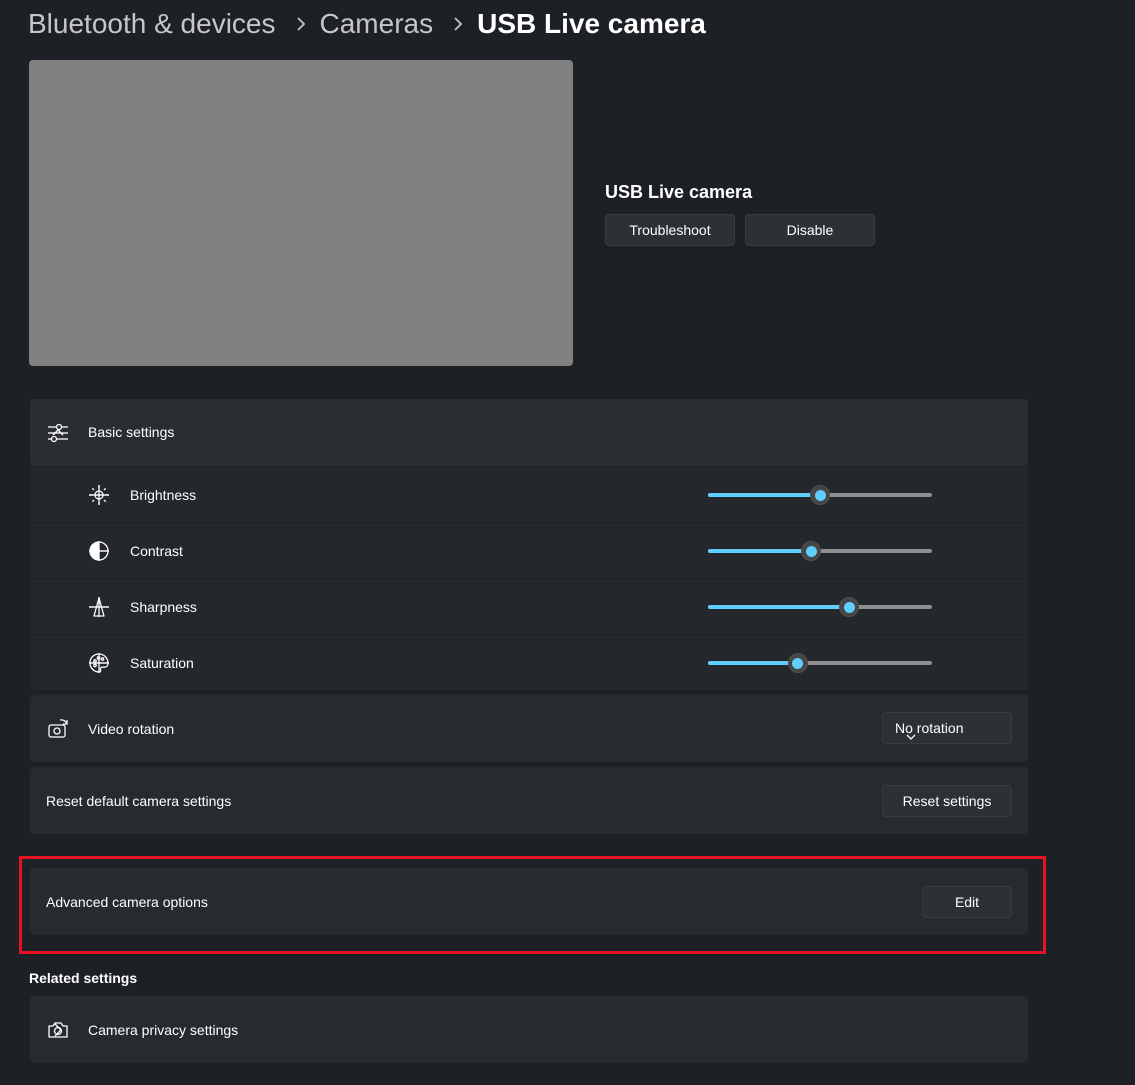  I want to click on sharpness-label: Sharpness, so click(163, 607).